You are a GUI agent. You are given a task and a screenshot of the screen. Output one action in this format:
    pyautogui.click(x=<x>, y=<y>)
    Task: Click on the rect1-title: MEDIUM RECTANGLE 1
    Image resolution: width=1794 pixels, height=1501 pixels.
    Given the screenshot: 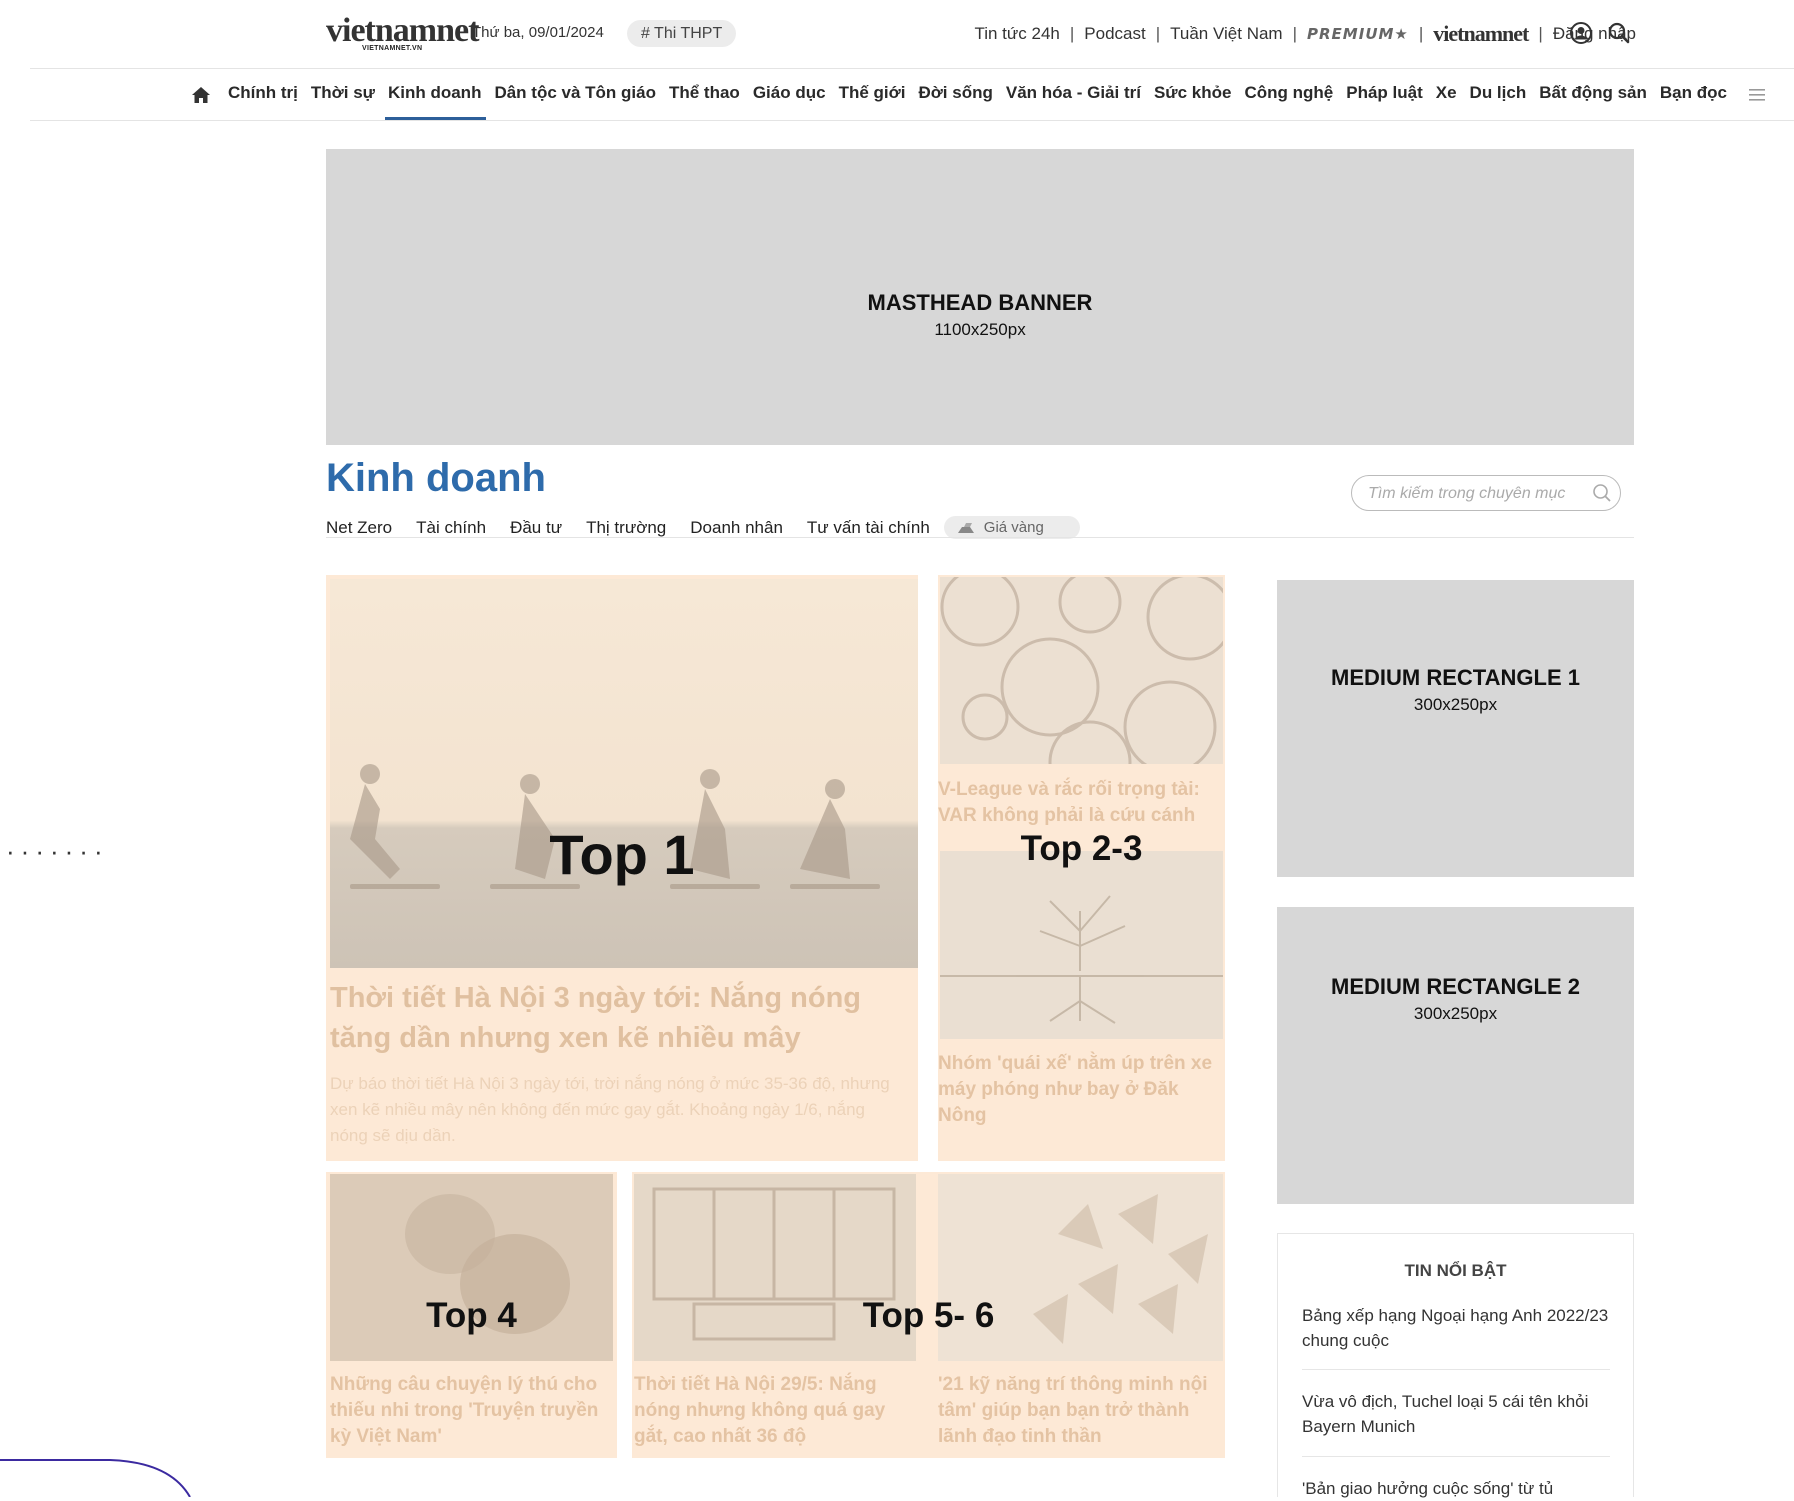 What is the action you would take?
    pyautogui.click(x=1455, y=677)
    